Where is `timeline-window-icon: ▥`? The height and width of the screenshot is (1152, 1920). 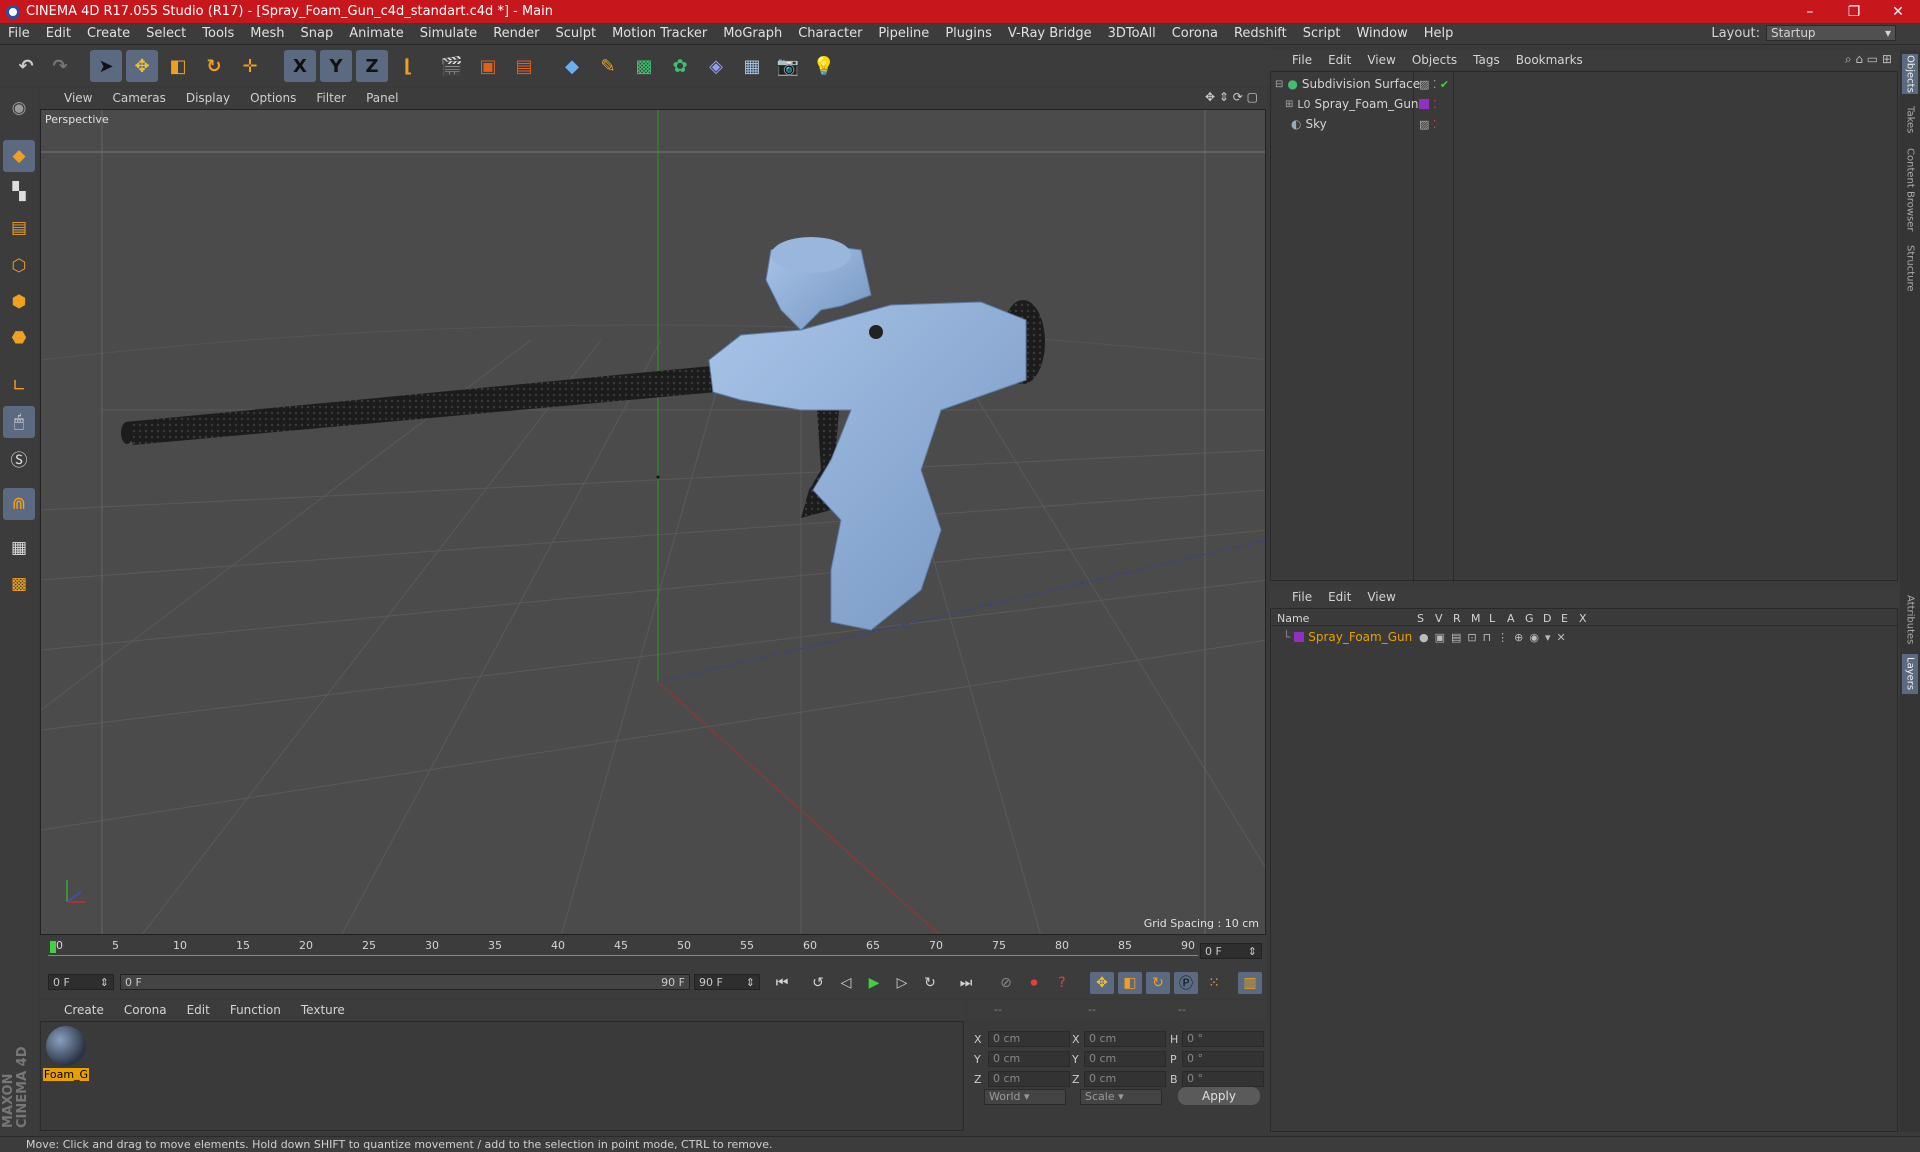 timeline-window-icon: ▥ is located at coordinates (1250, 983).